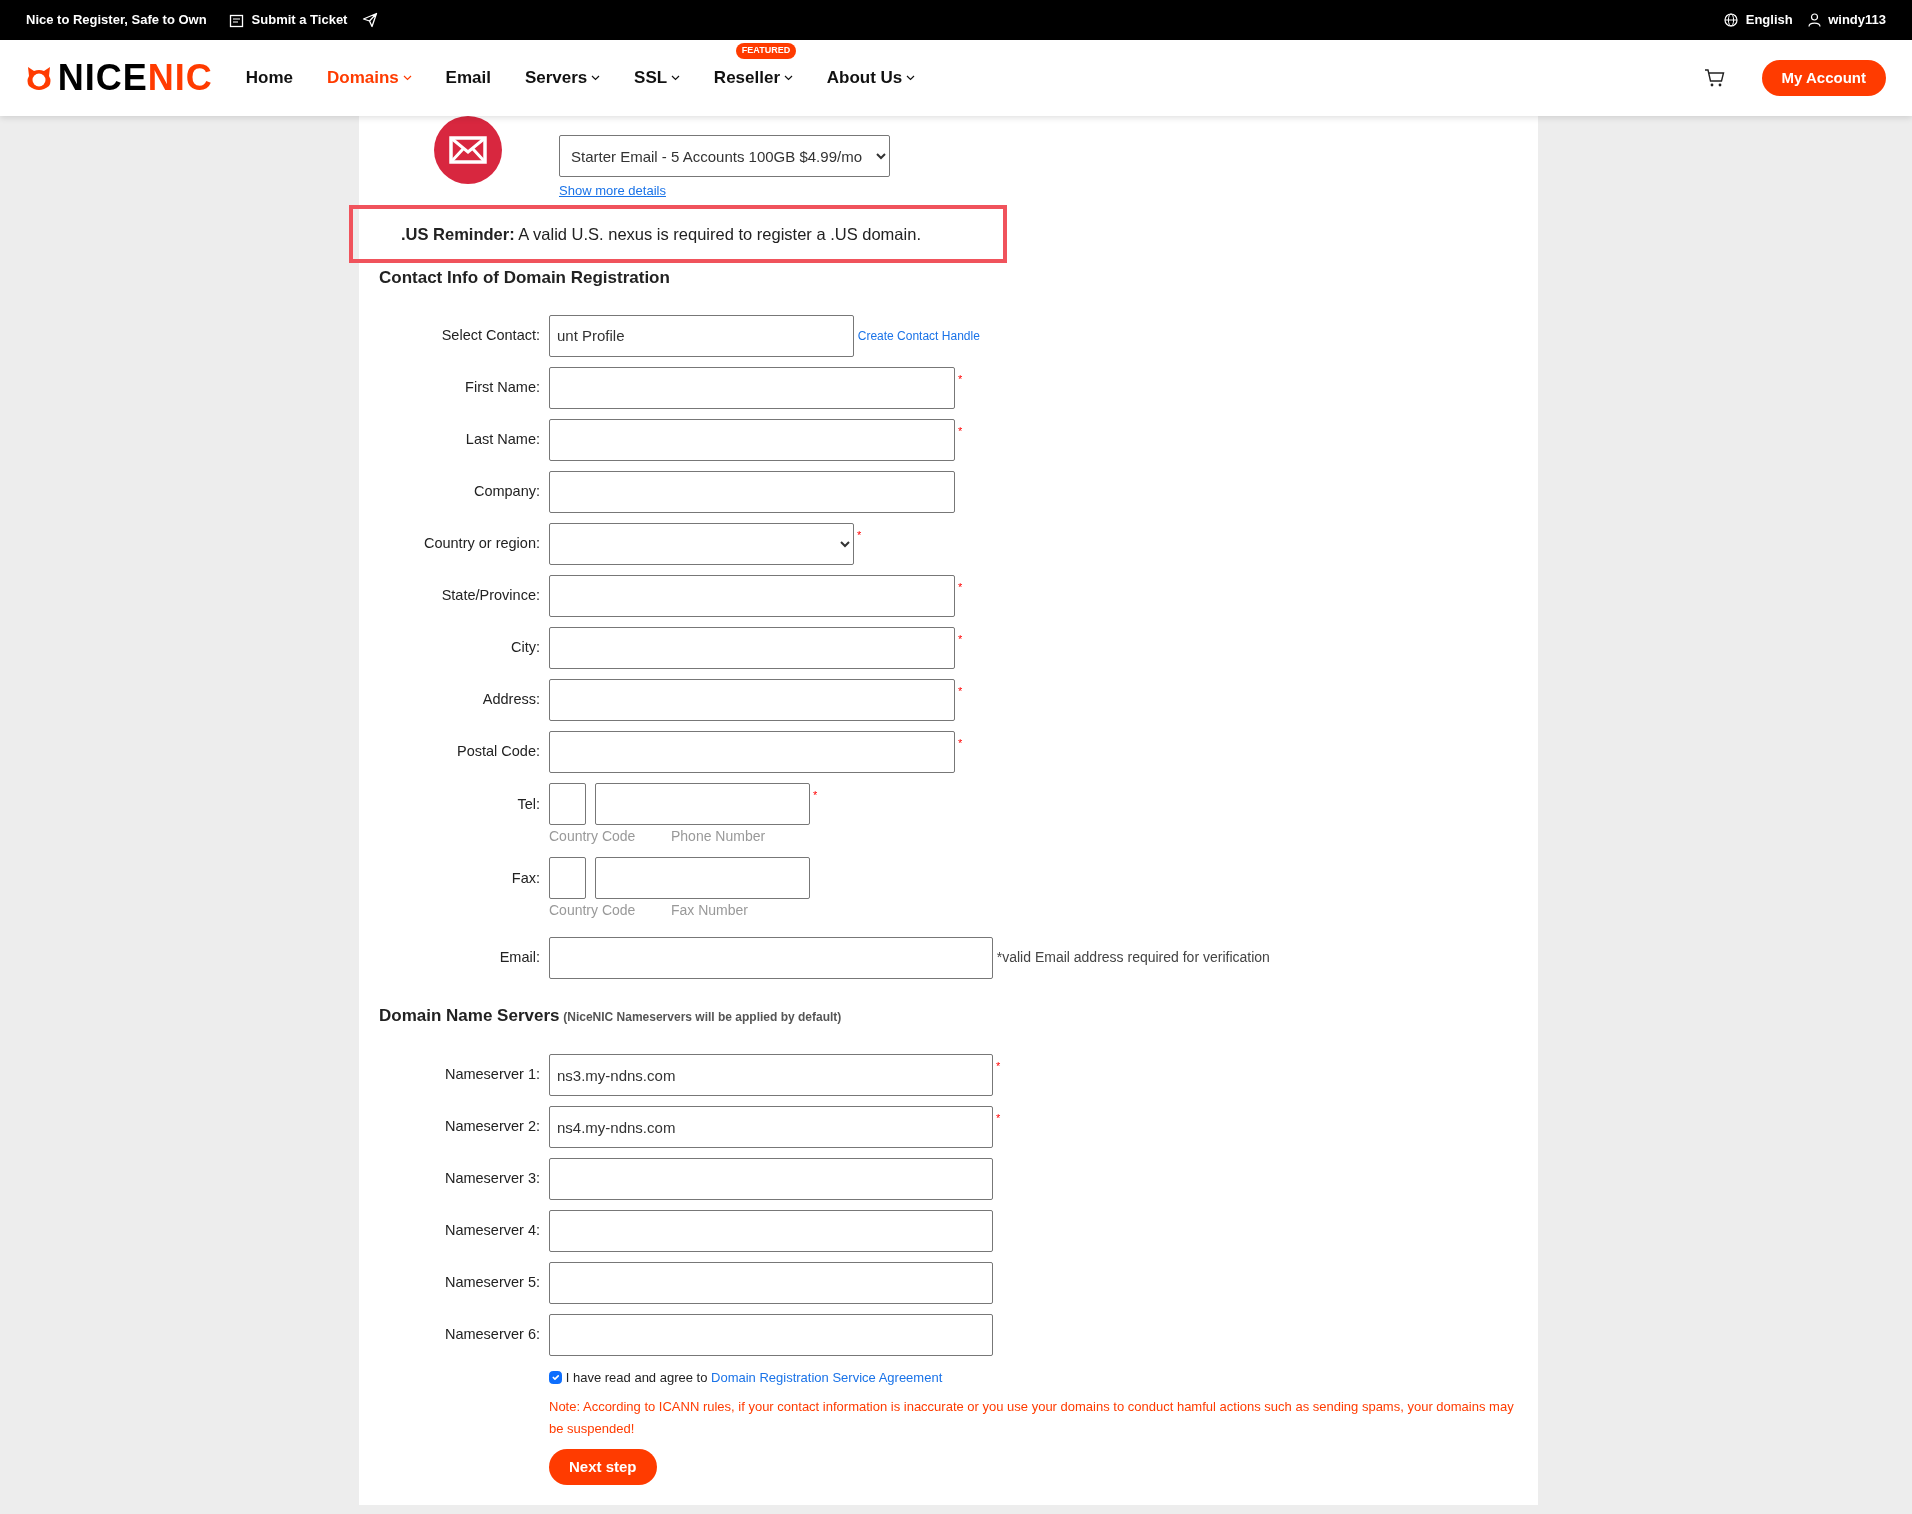  What do you see at coordinates (498, 751) in the screenshot?
I see `field-label: Postal Code:` at bounding box center [498, 751].